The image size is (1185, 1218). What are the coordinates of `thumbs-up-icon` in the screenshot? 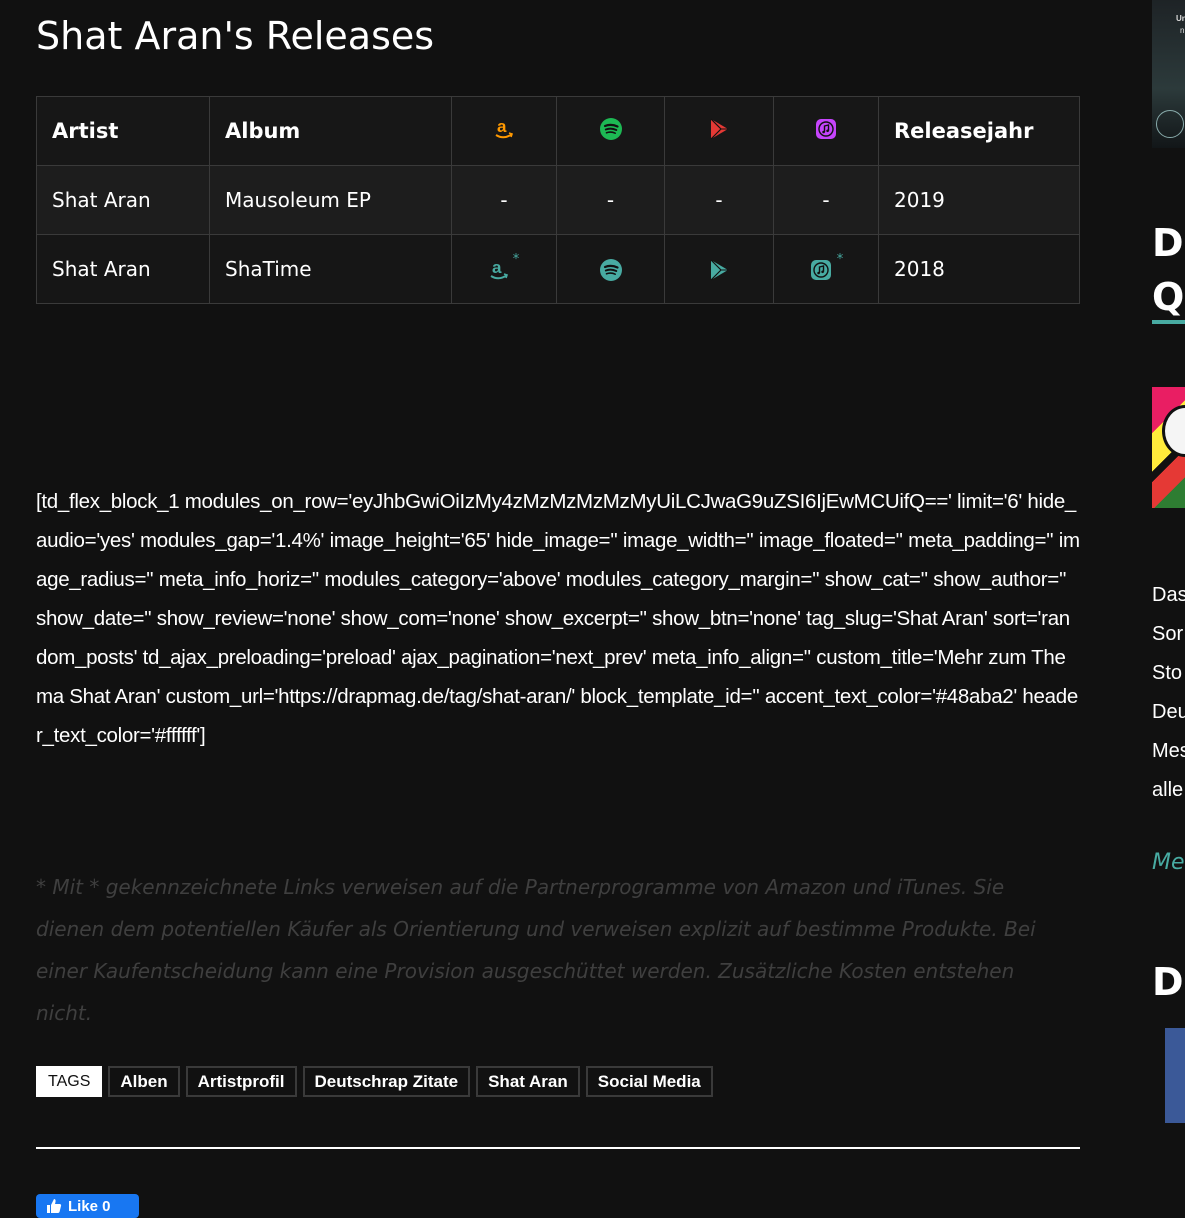 It's located at (54, 1206).